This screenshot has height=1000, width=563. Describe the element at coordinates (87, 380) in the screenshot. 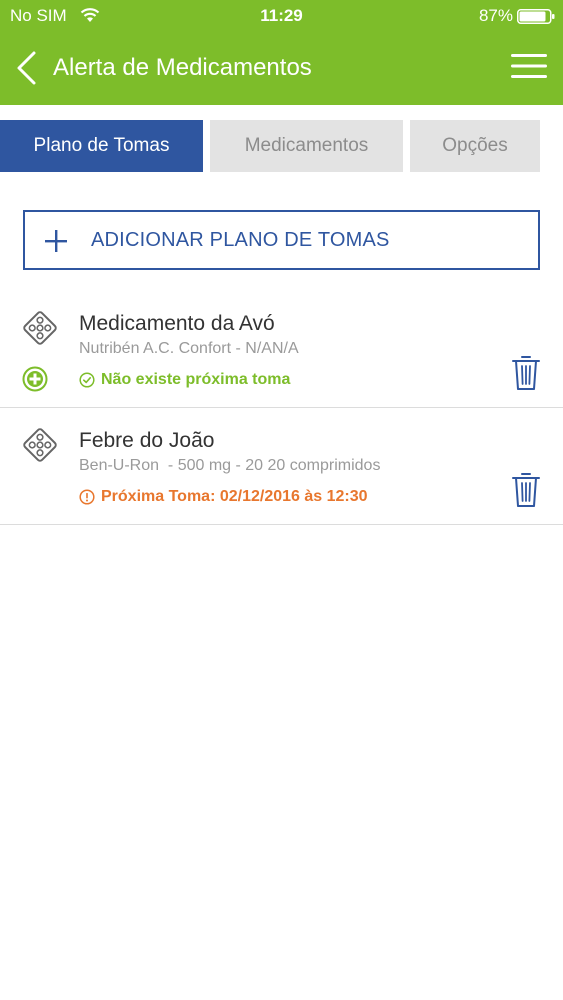

I see `check-circle-icon` at that location.